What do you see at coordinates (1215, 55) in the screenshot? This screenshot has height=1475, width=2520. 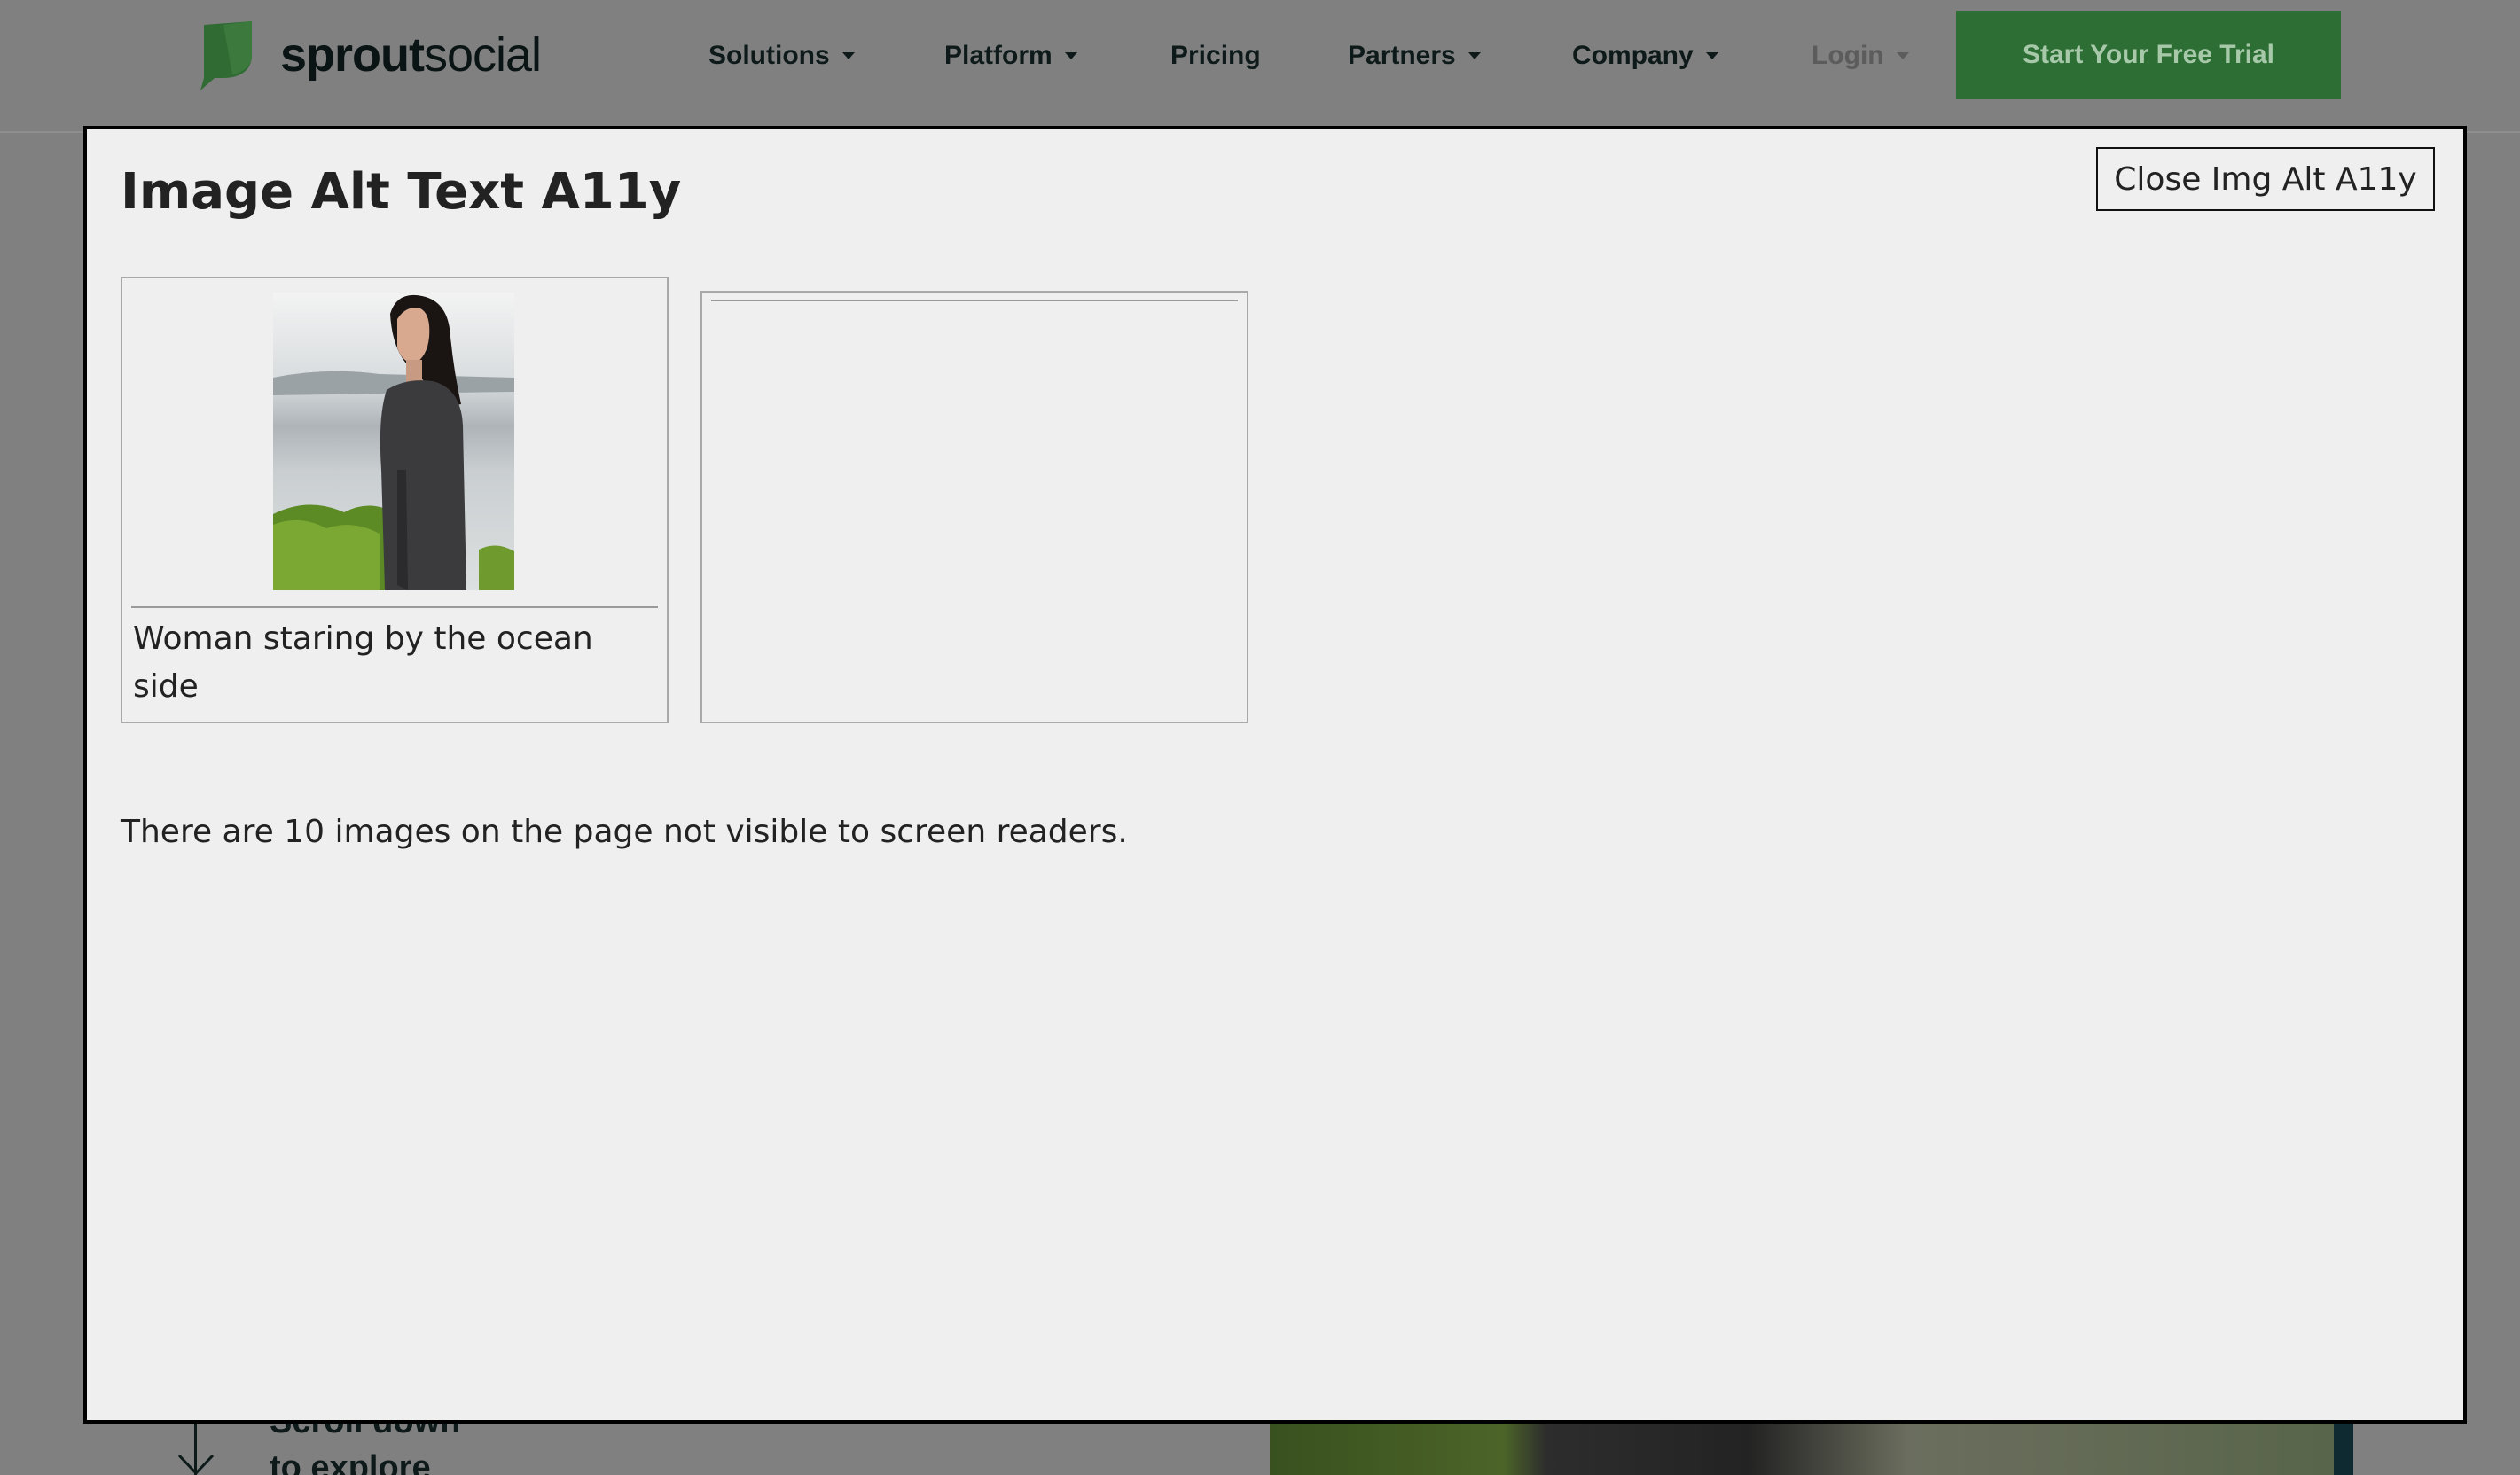 I see `nav-pricing: Pricing` at bounding box center [1215, 55].